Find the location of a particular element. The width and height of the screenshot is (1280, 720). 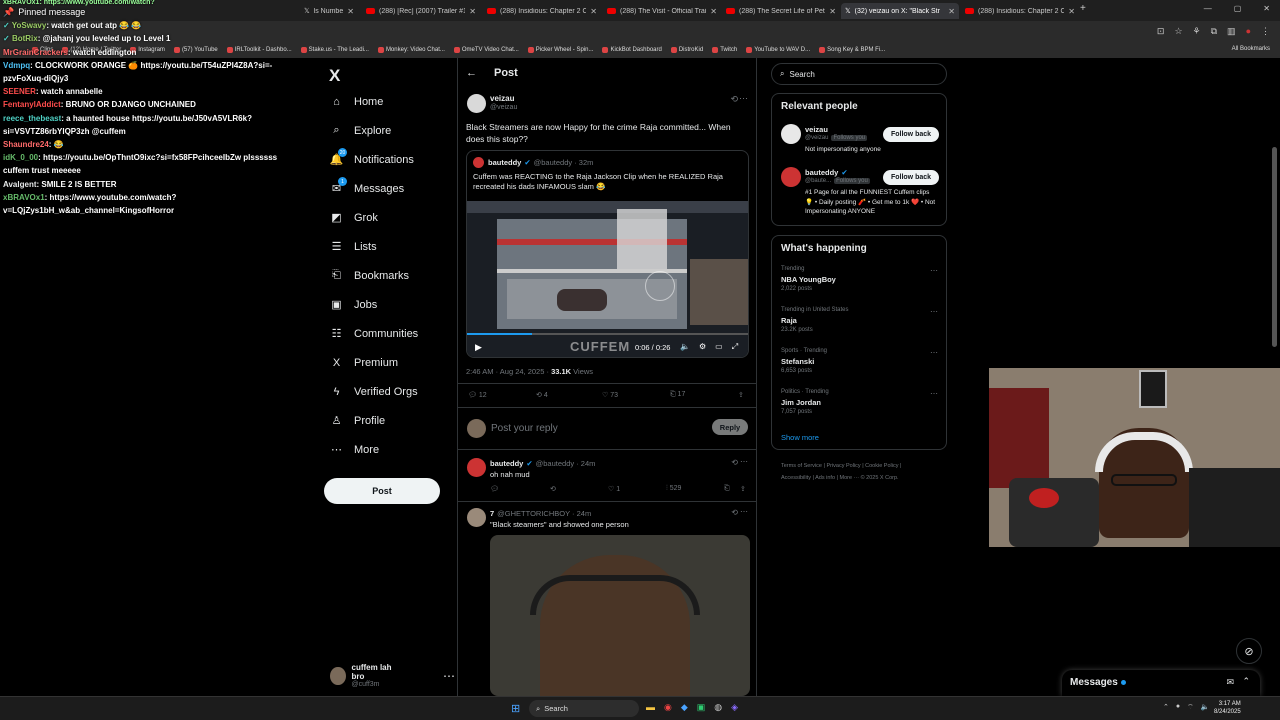

app-icon: ◈ is located at coordinates (734, 707).